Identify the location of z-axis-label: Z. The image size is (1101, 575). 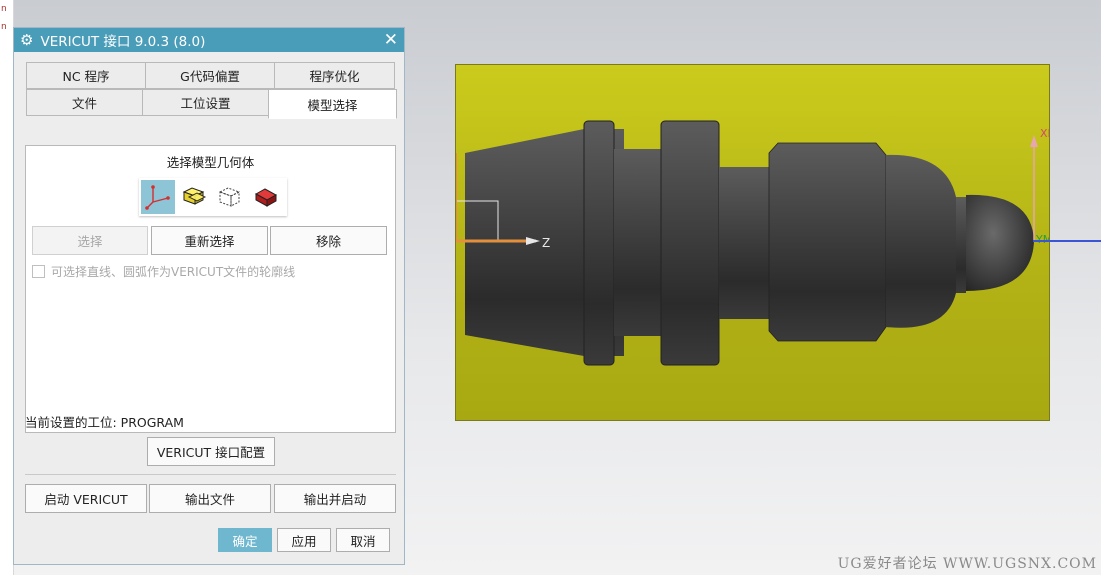
(546, 243).